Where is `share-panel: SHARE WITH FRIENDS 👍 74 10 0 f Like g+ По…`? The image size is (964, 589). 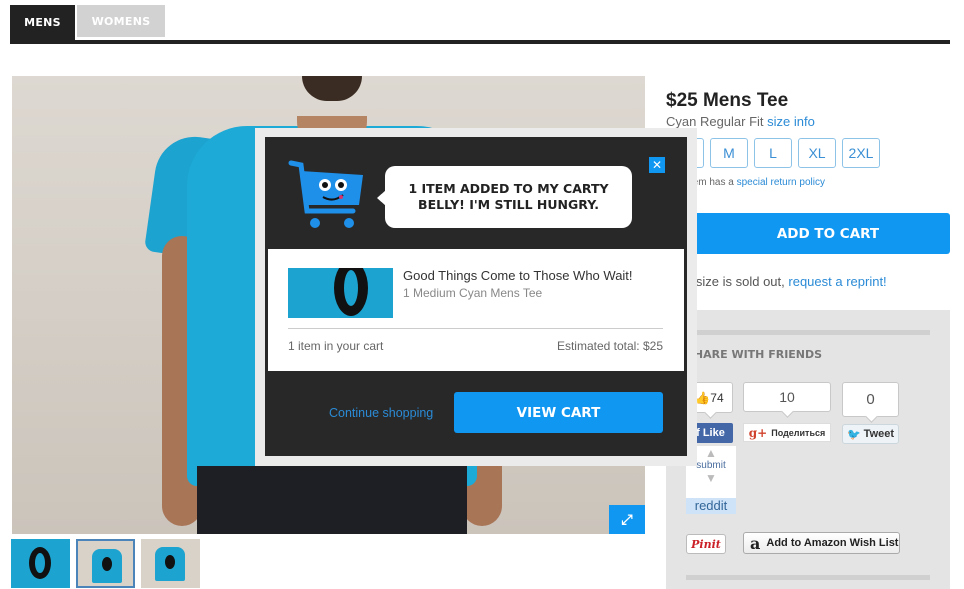
share-panel: SHARE WITH FRIENDS 👍 74 10 0 f Like g+ По… is located at coordinates (808, 449).